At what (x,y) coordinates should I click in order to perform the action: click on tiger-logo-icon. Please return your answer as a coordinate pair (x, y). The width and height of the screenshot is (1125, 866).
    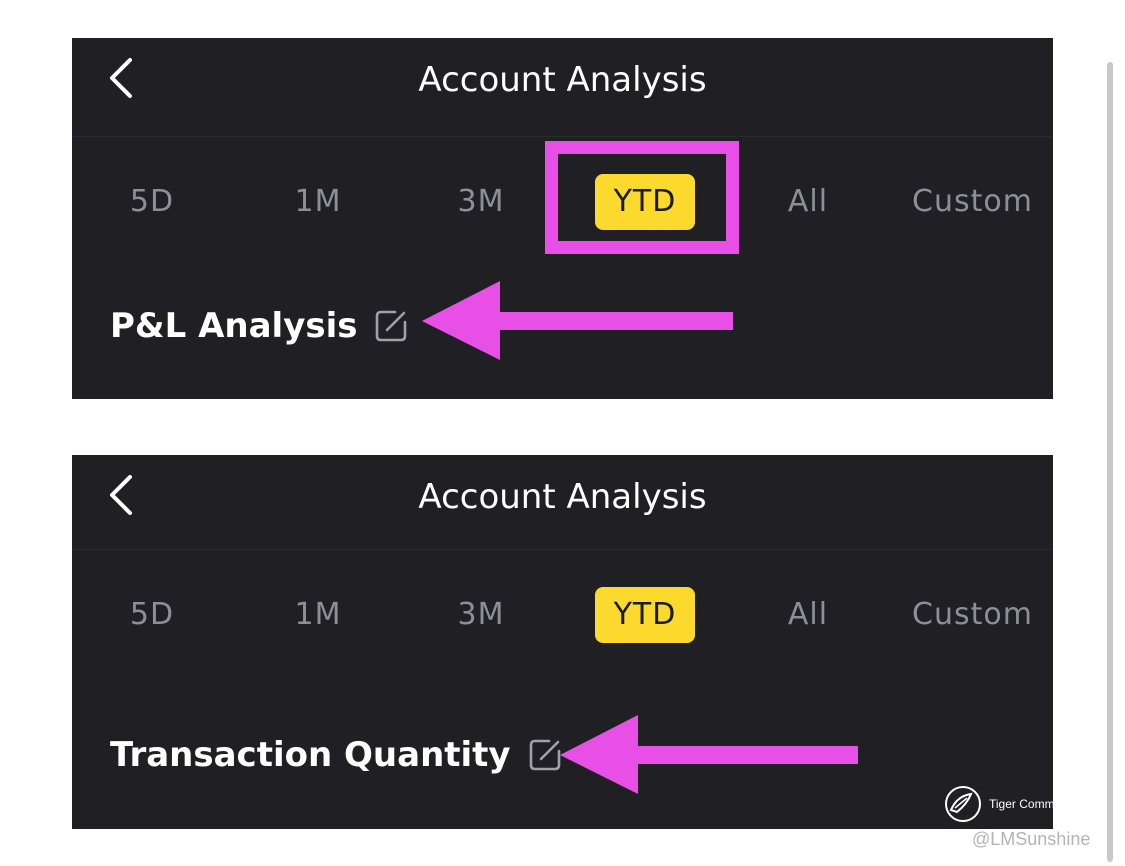
    Looking at the image, I should click on (963, 804).